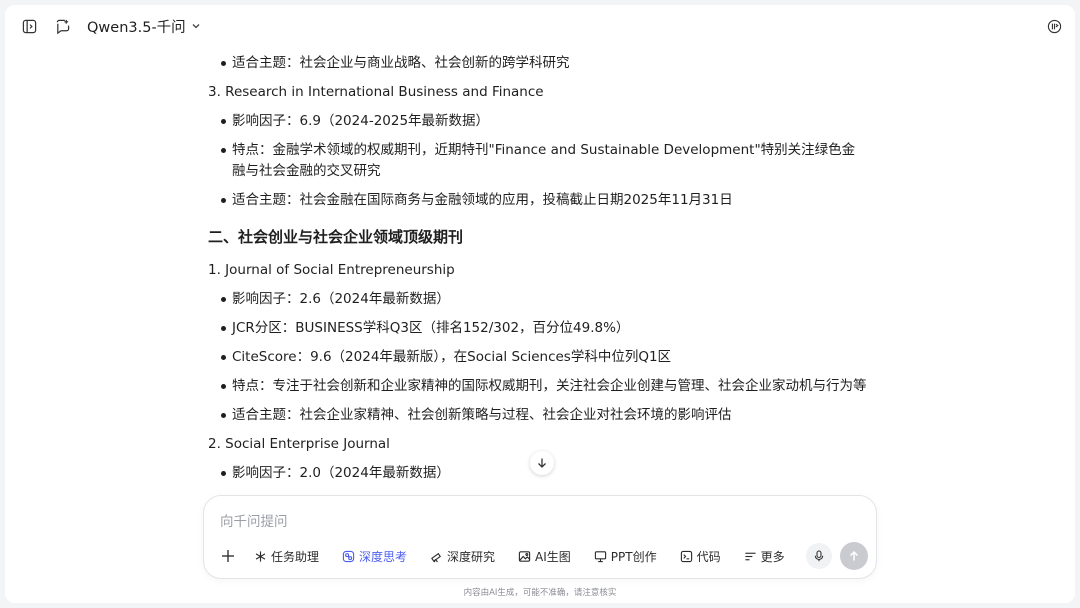 Image resolution: width=1080 pixels, height=608 pixels. I want to click on top-bar: Qwen3.5-千问, so click(540, 26).